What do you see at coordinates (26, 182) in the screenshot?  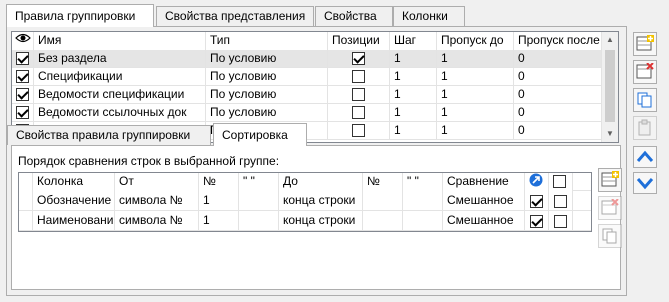 I see `row-header-corner` at bounding box center [26, 182].